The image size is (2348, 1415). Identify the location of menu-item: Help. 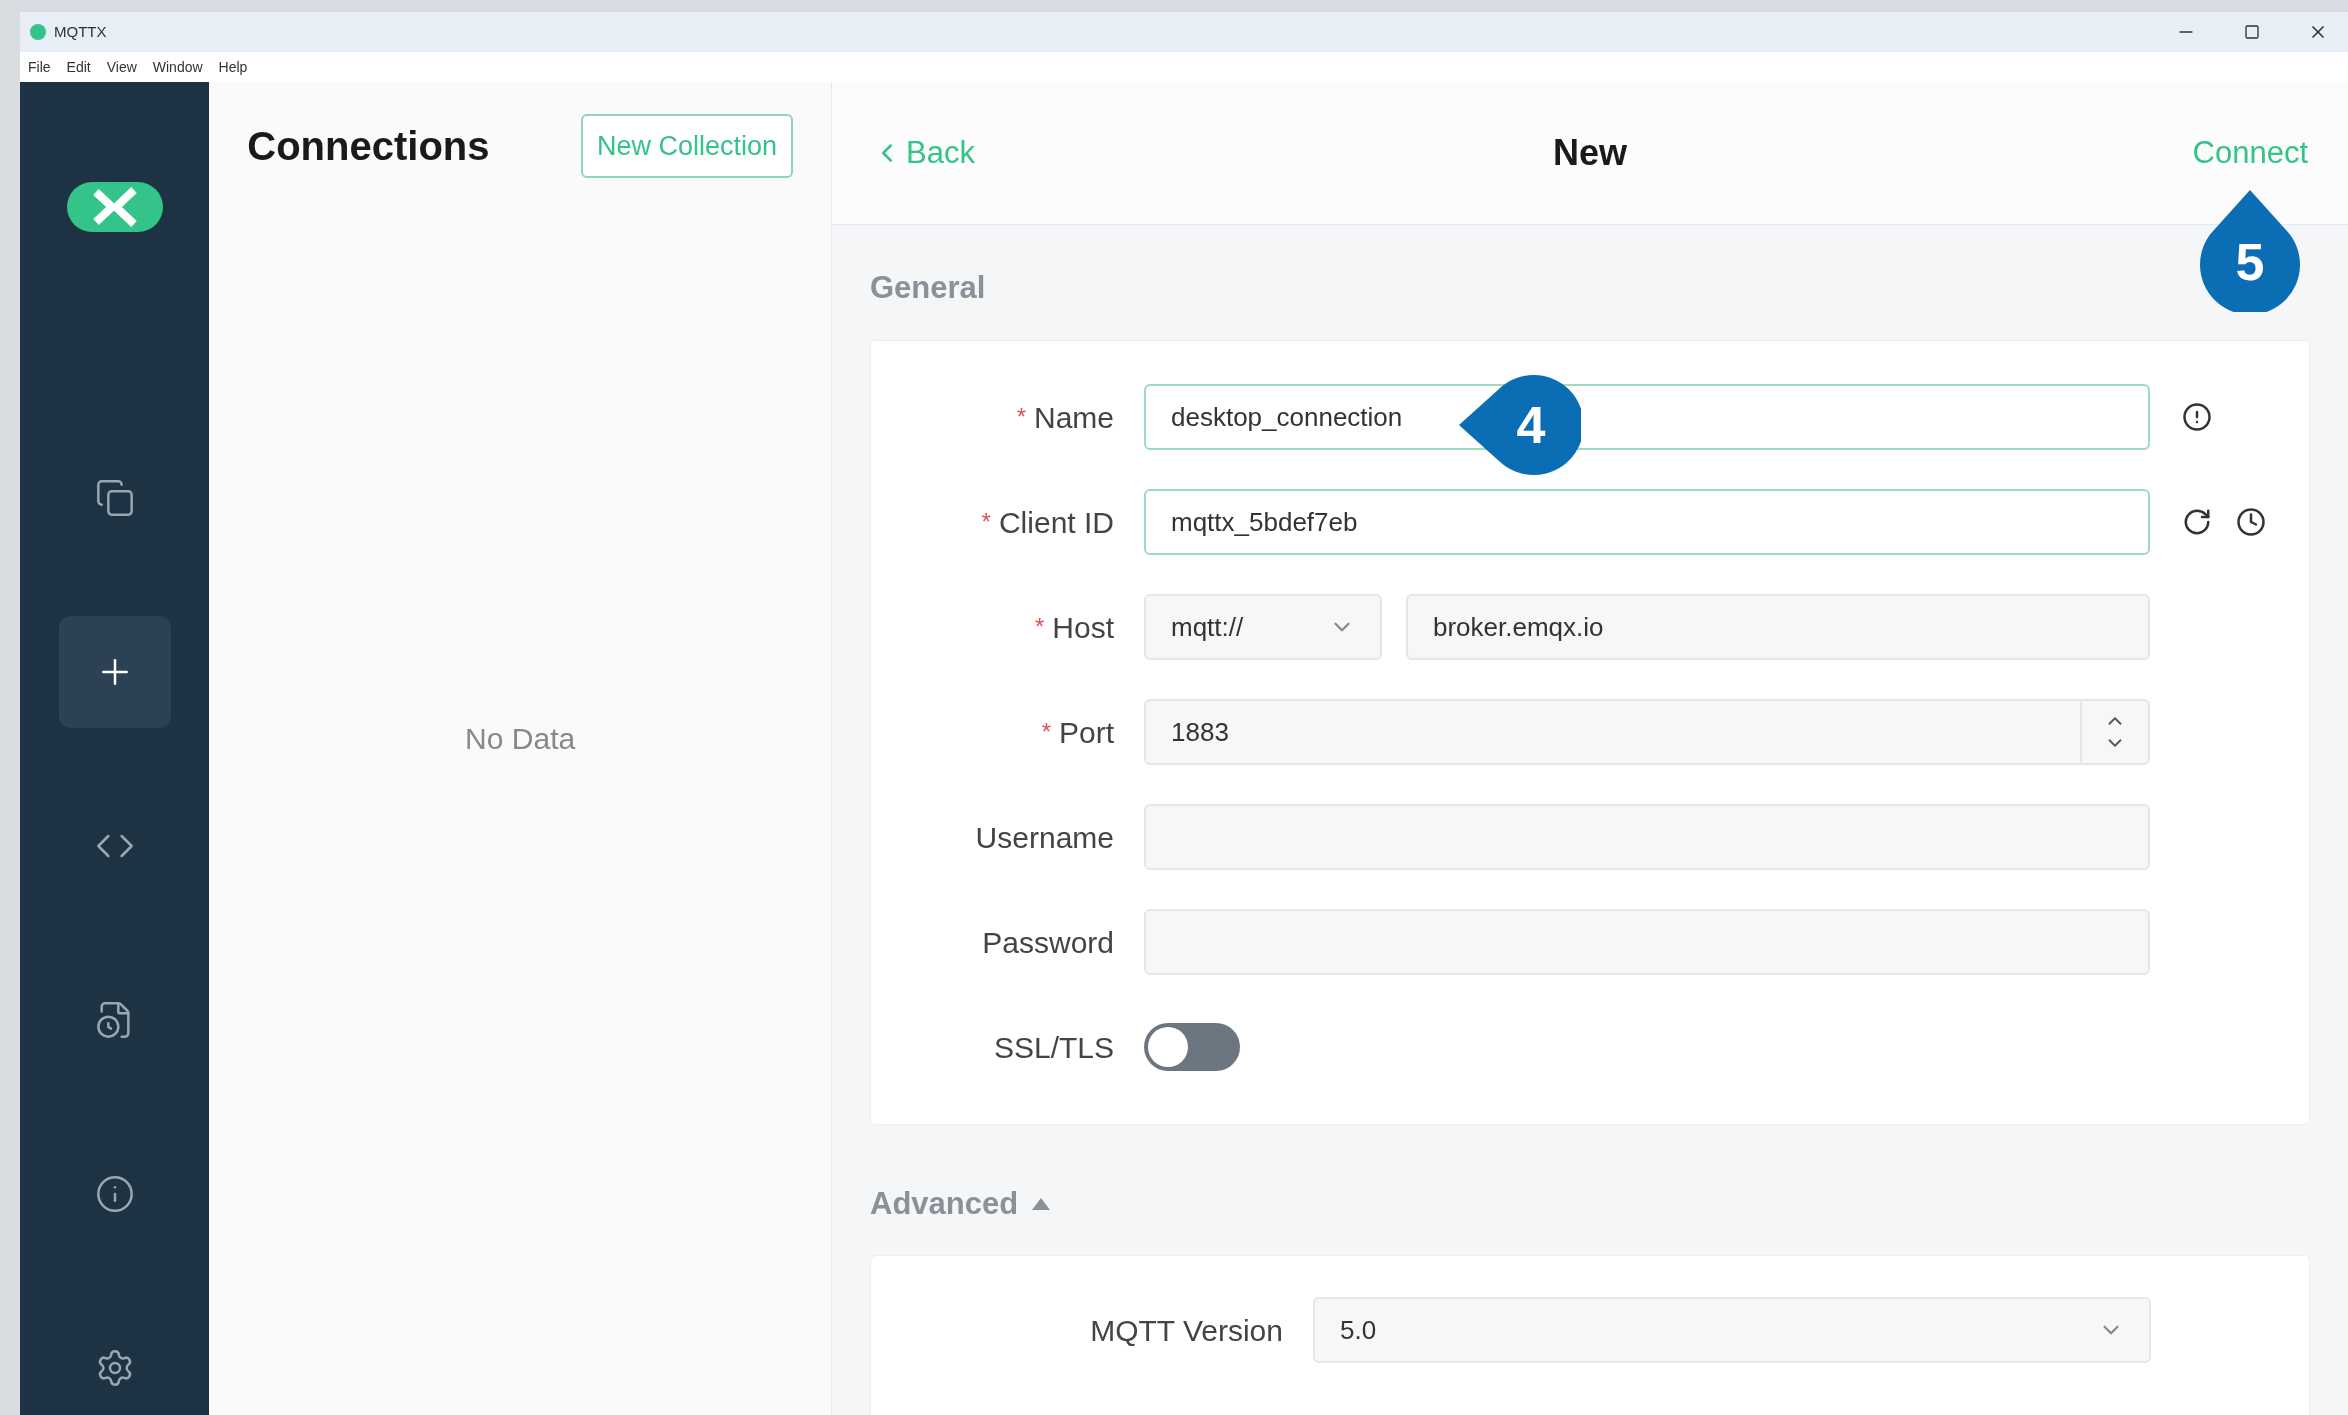
(233, 67).